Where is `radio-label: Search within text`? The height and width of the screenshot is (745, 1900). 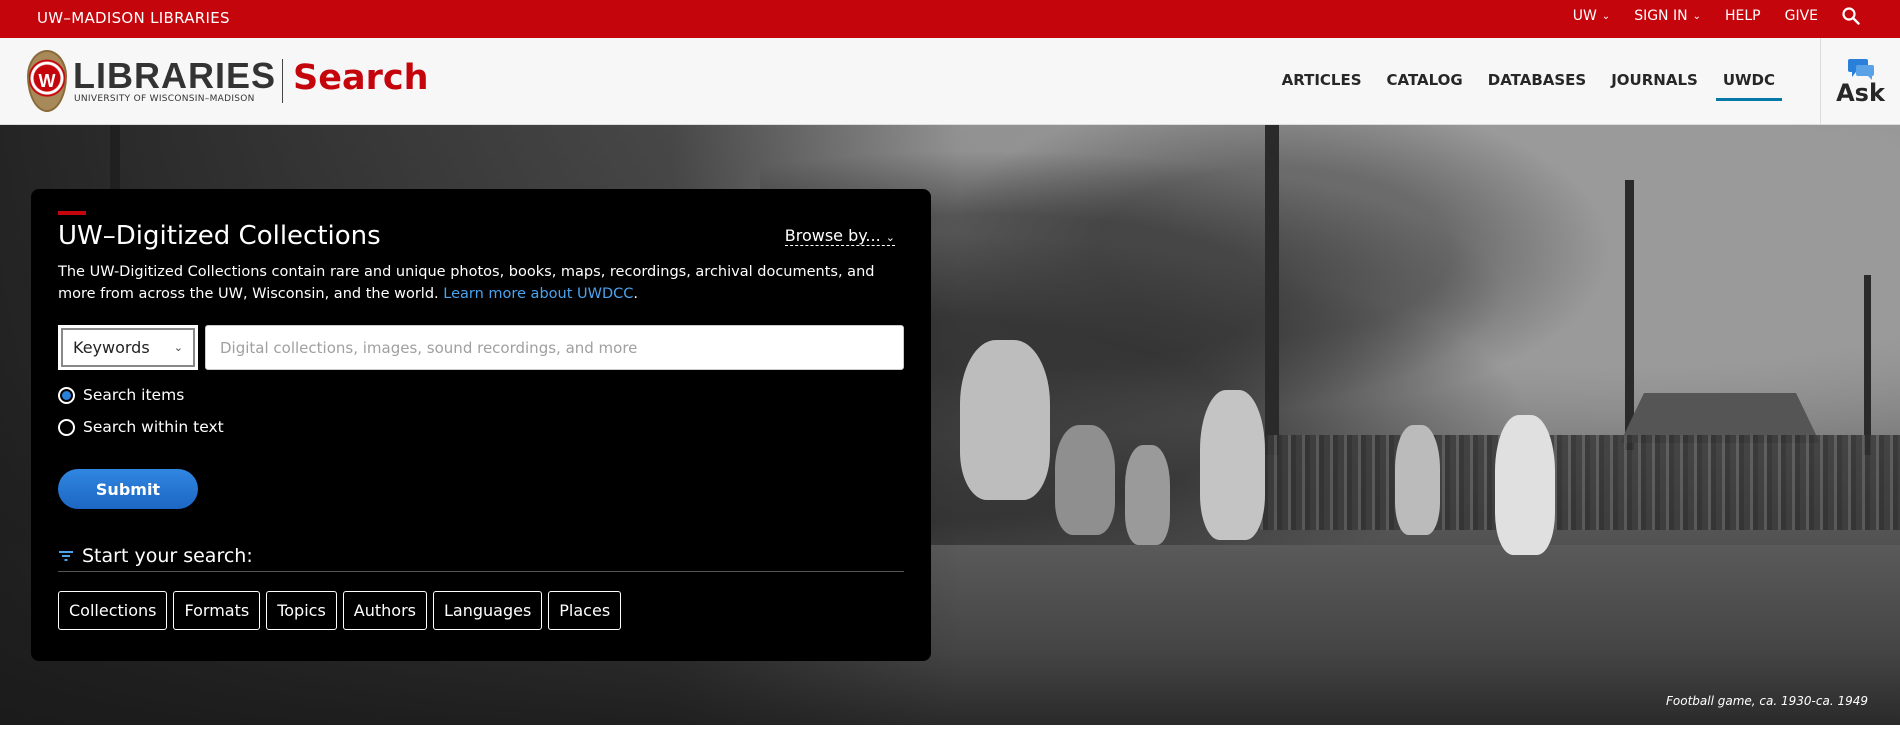 radio-label: Search within text is located at coordinates (153, 427).